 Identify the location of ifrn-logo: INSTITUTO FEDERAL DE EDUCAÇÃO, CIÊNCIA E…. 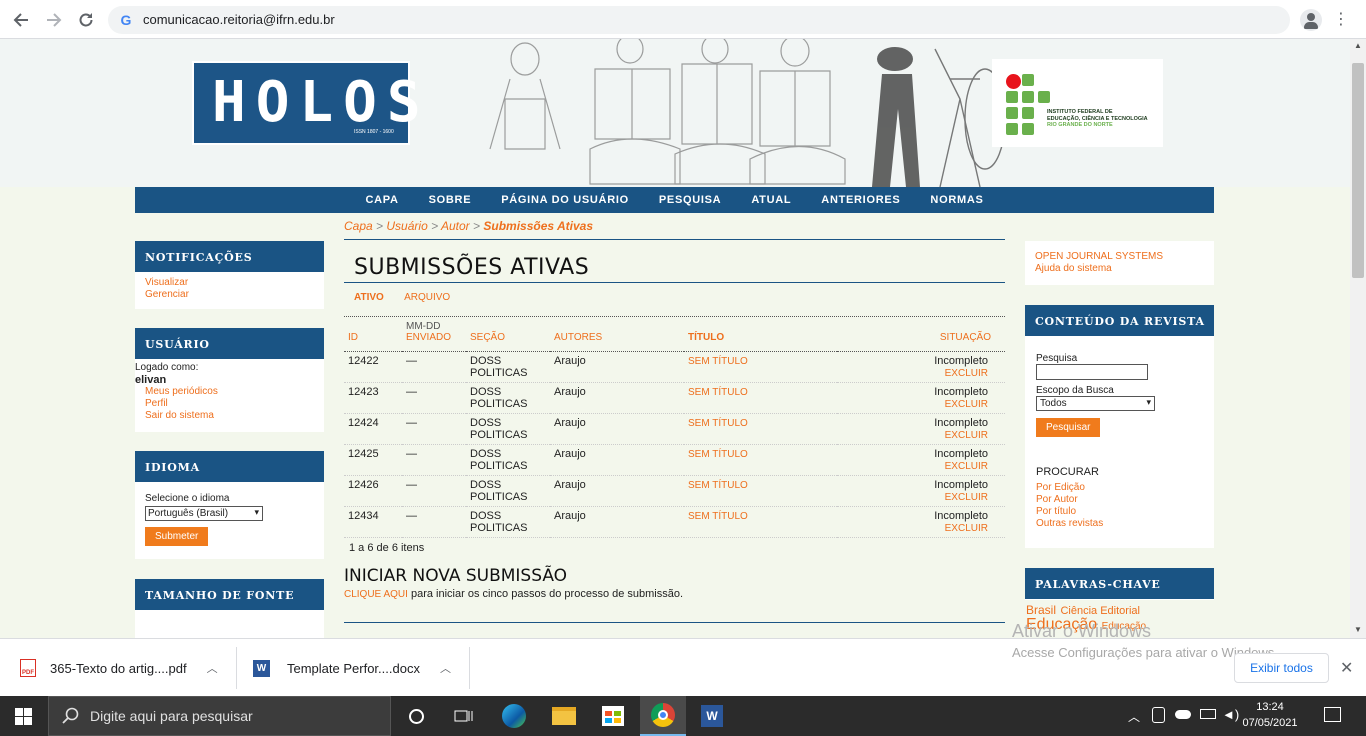
(1077, 103).